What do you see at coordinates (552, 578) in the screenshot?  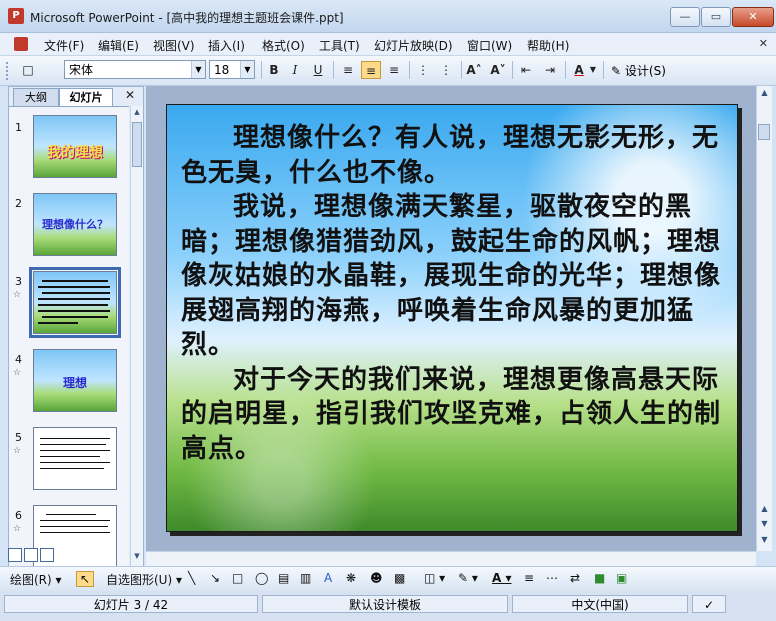 I see `dash-style-icon: ⋯` at bounding box center [552, 578].